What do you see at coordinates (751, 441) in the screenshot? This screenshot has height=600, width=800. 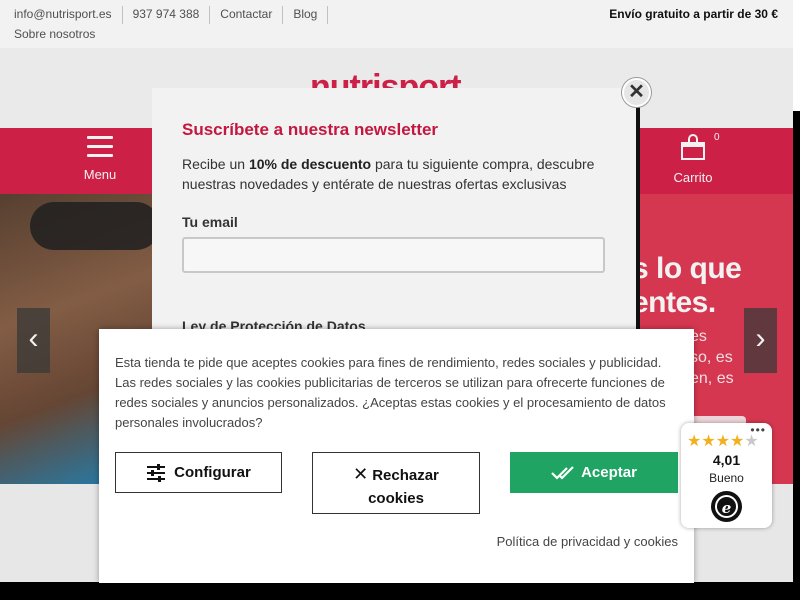 I see `star-empty-icon: ★` at bounding box center [751, 441].